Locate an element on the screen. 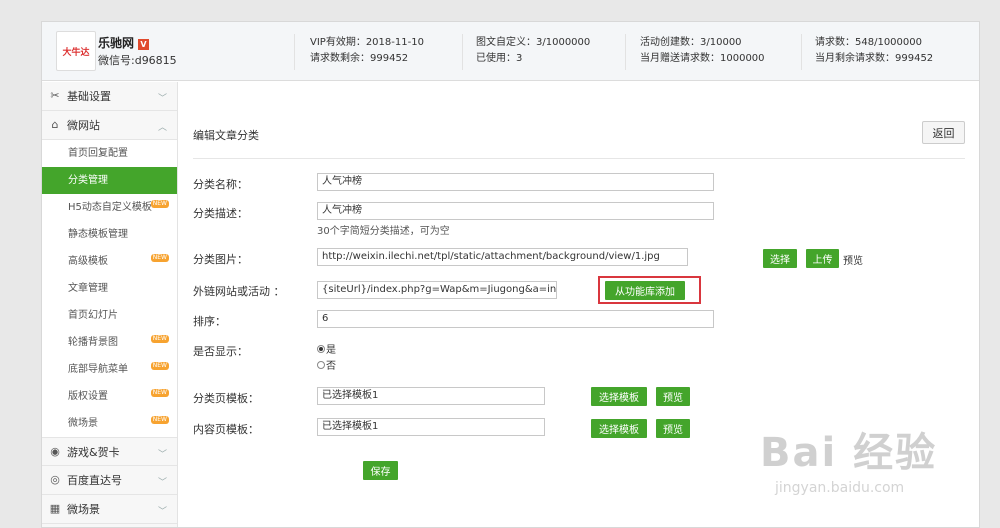 Image resolution: width=1000 pixels, height=528 pixels. sidebar-item-h5-template: H5动态自定义模板 NEW is located at coordinates (109, 207).